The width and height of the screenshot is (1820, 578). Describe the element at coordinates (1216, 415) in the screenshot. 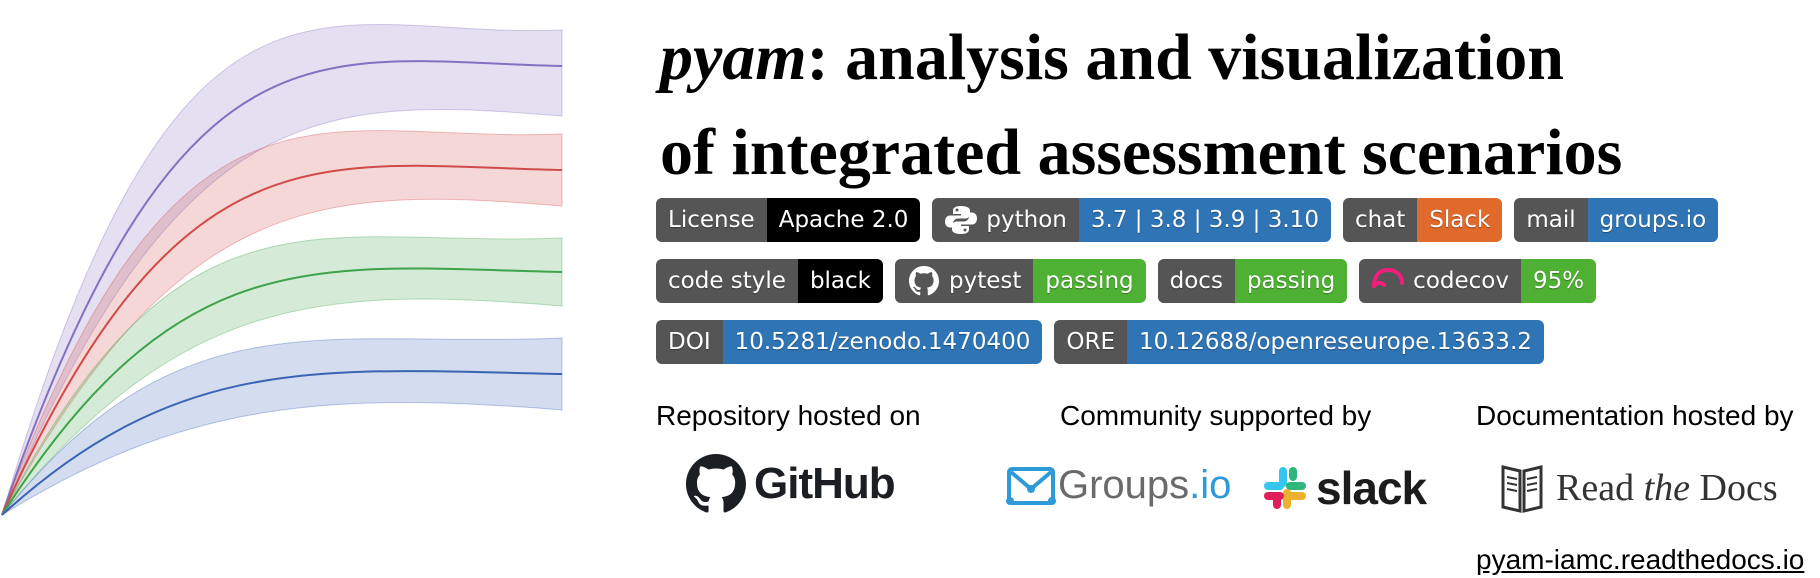

I see `section-community-label: Community supported by` at that location.